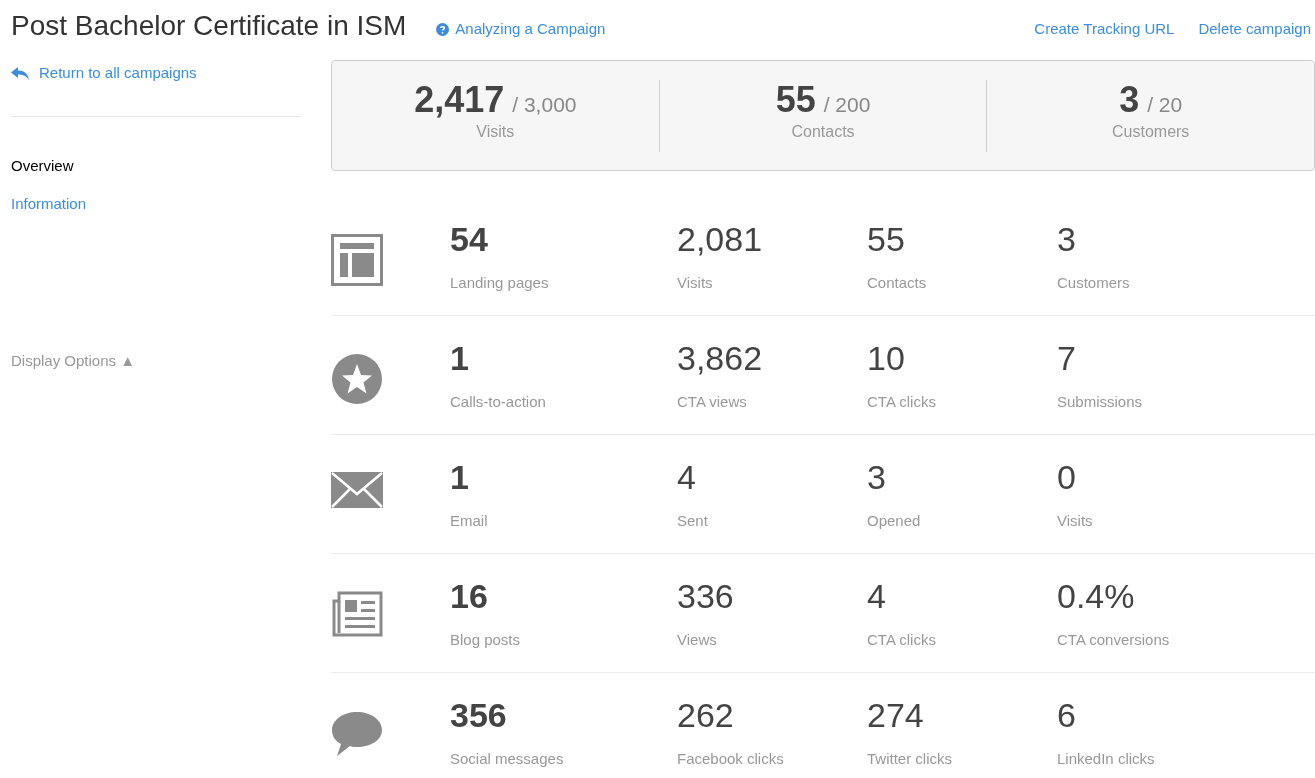 This screenshot has height=778, width=1315. Describe the element at coordinates (1165, 104) in the screenshot. I see `goal-target: / 20` at that location.